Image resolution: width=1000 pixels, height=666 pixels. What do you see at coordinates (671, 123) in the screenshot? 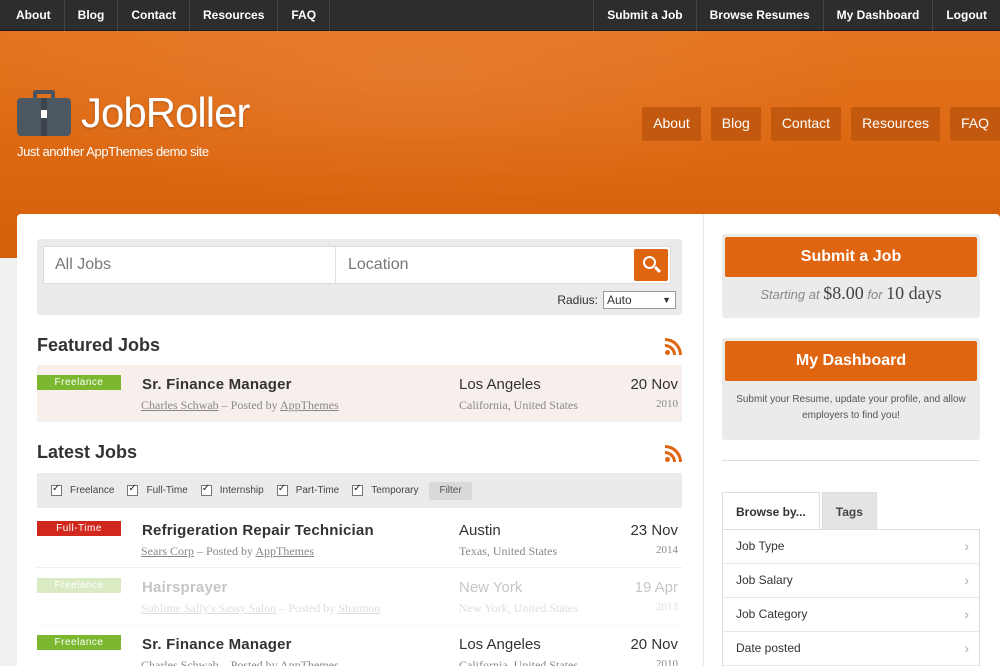
I see `header-nav-about: About` at bounding box center [671, 123].